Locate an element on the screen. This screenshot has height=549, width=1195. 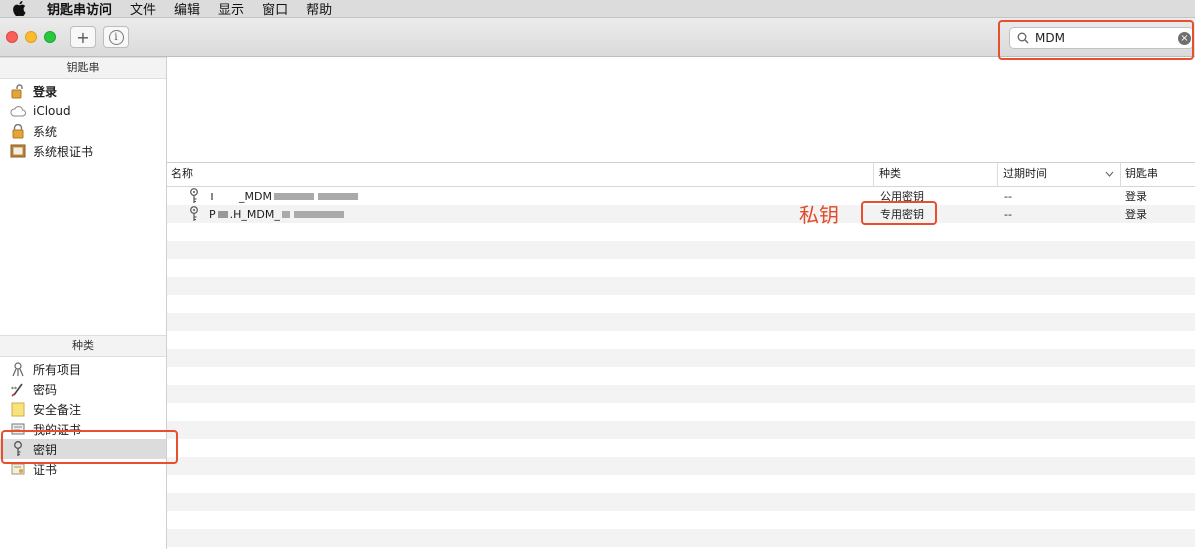
cloud-icon is located at coordinates (18, 111).